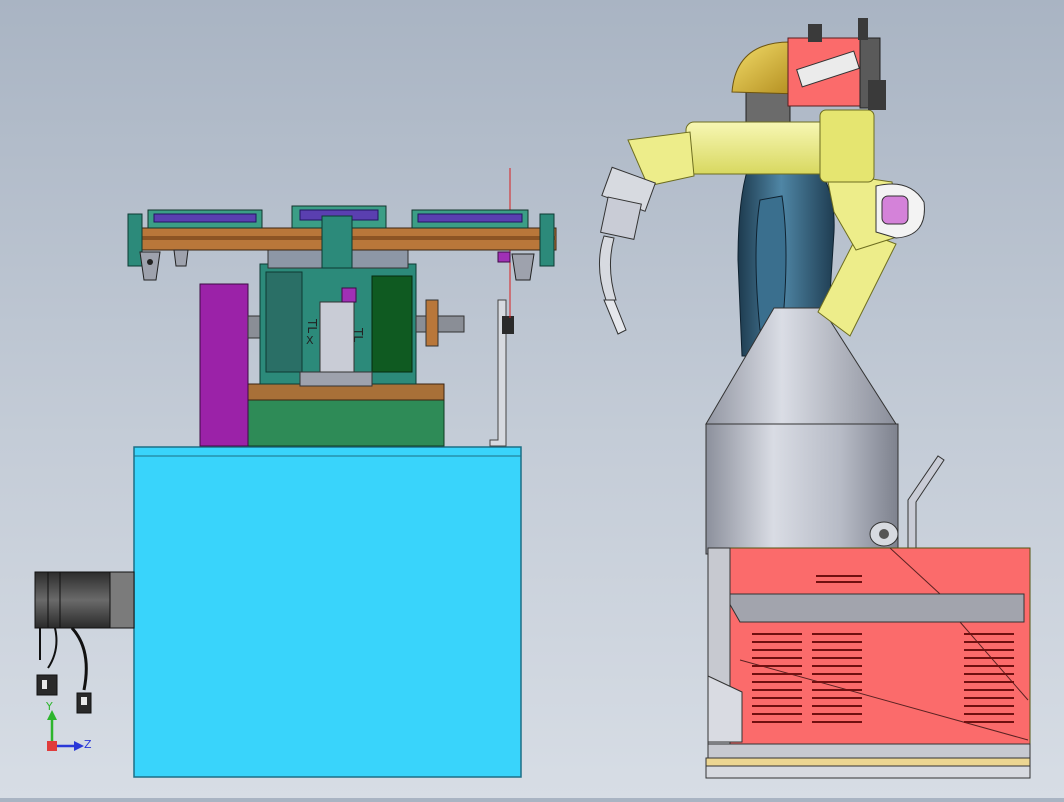 Image resolution: width=1064 pixels, height=802 pixels. Describe the element at coordinates (836, 64) in the screenshot. I see `wire-feeder` at that location.